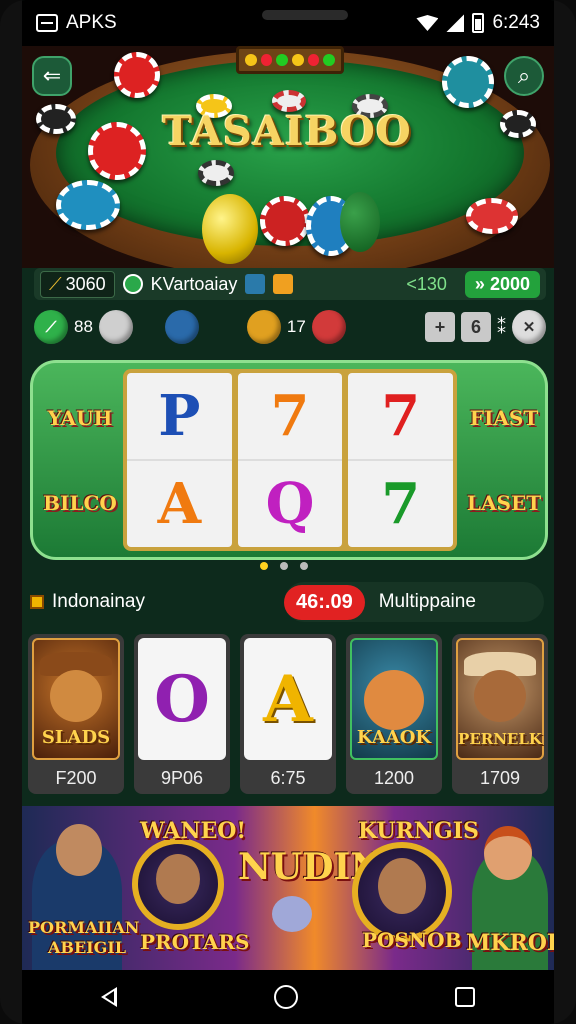  What do you see at coordinates (132, 284) in the screenshot?
I see `avatar-icon` at bounding box center [132, 284].